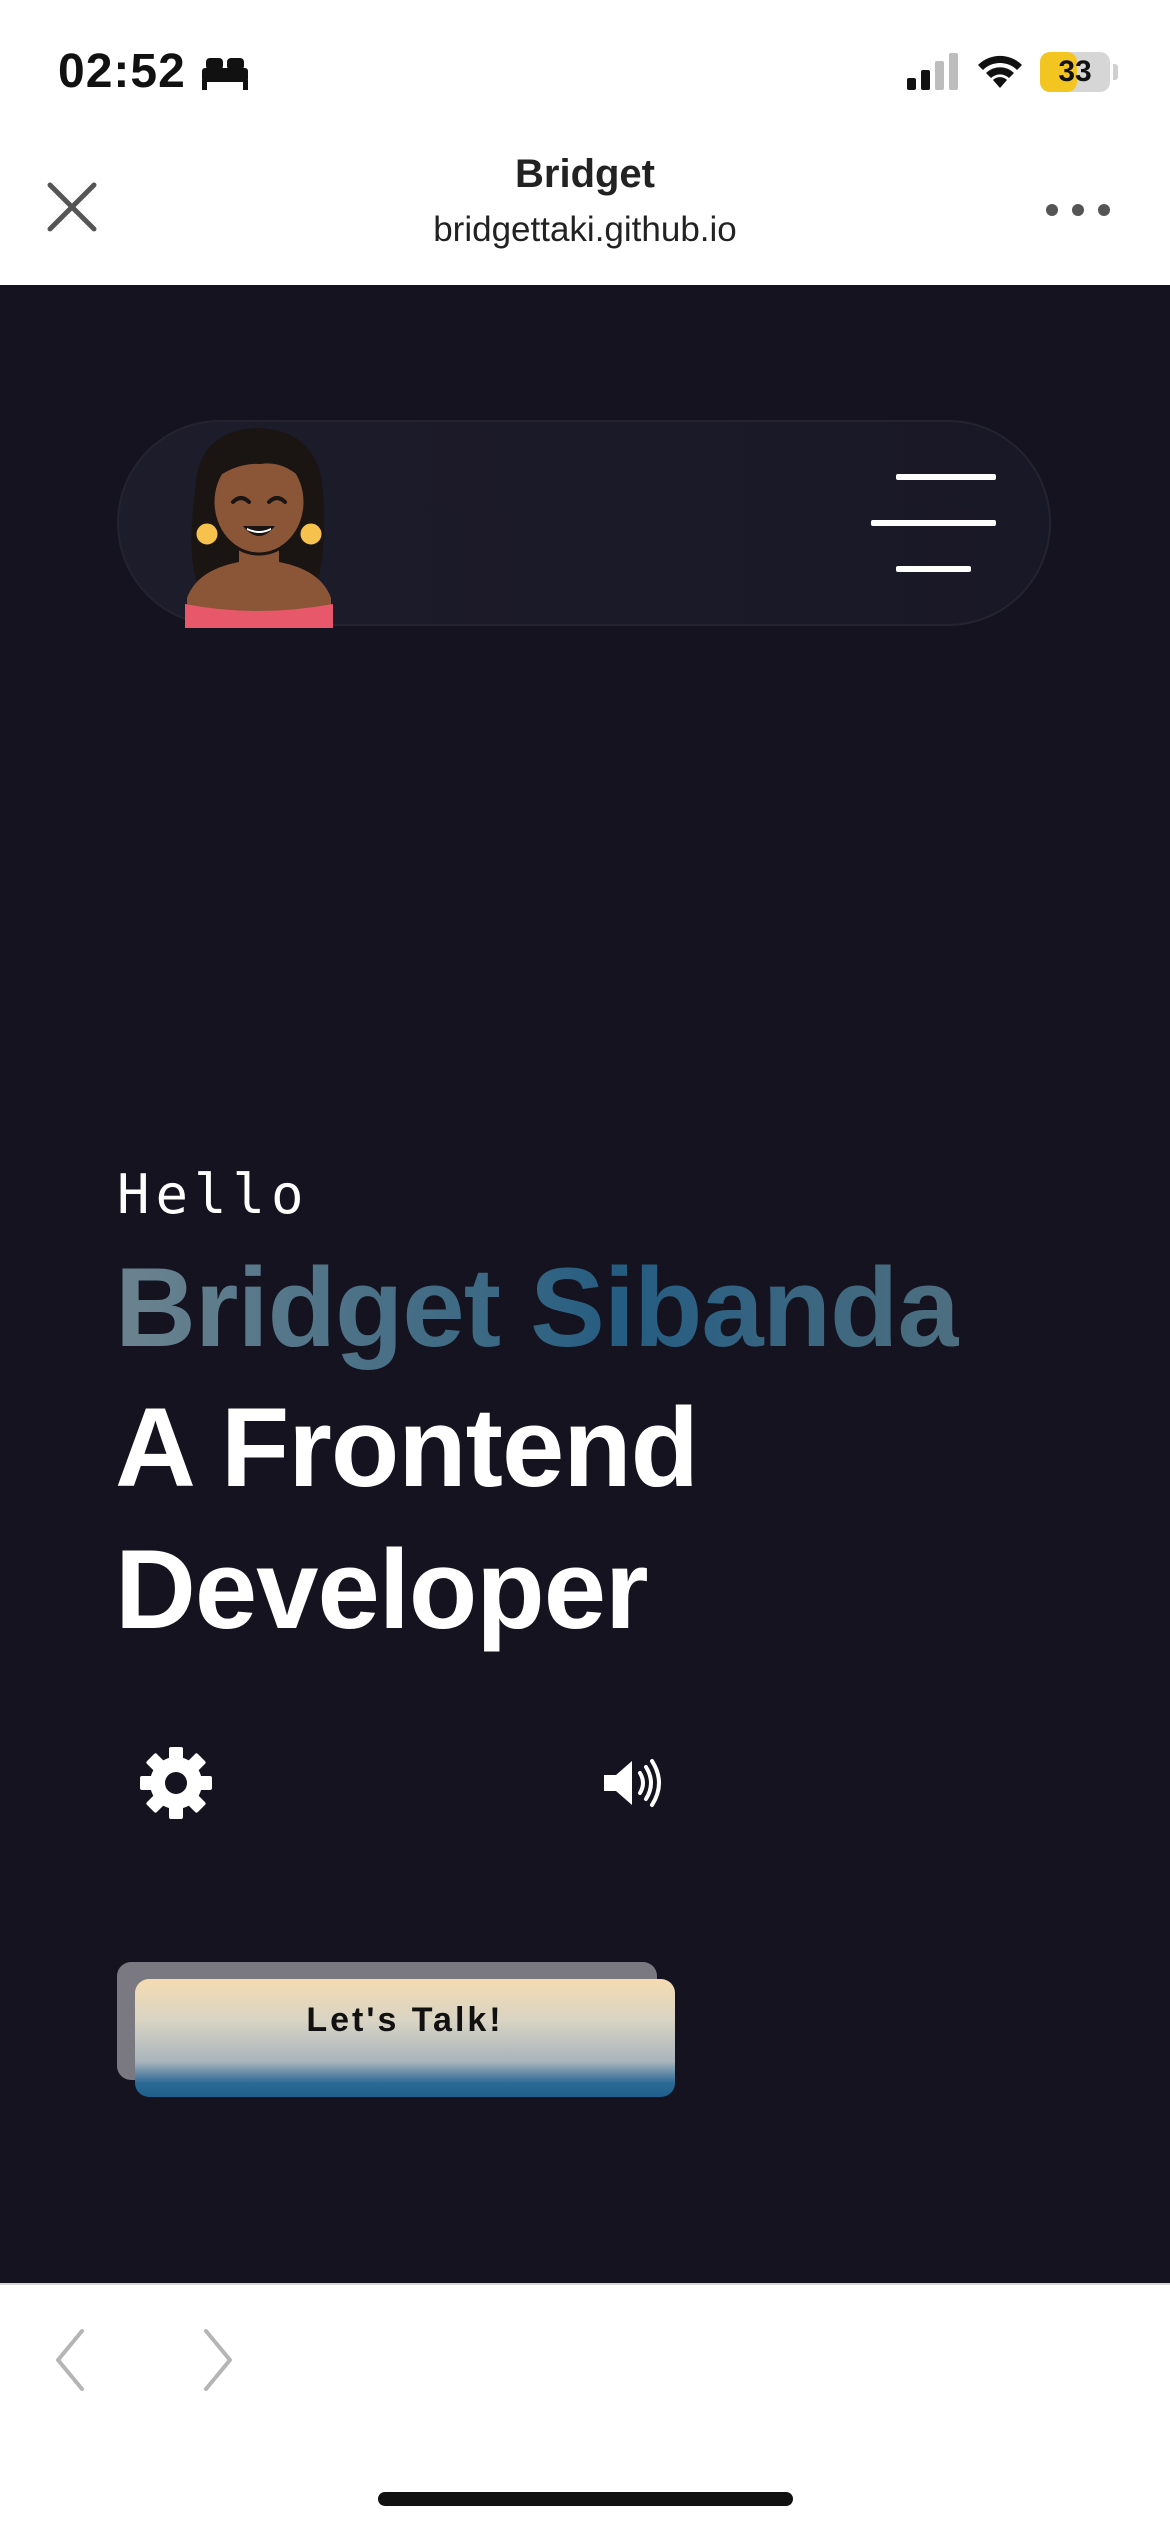  I want to click on avatar, so click(257, 525).